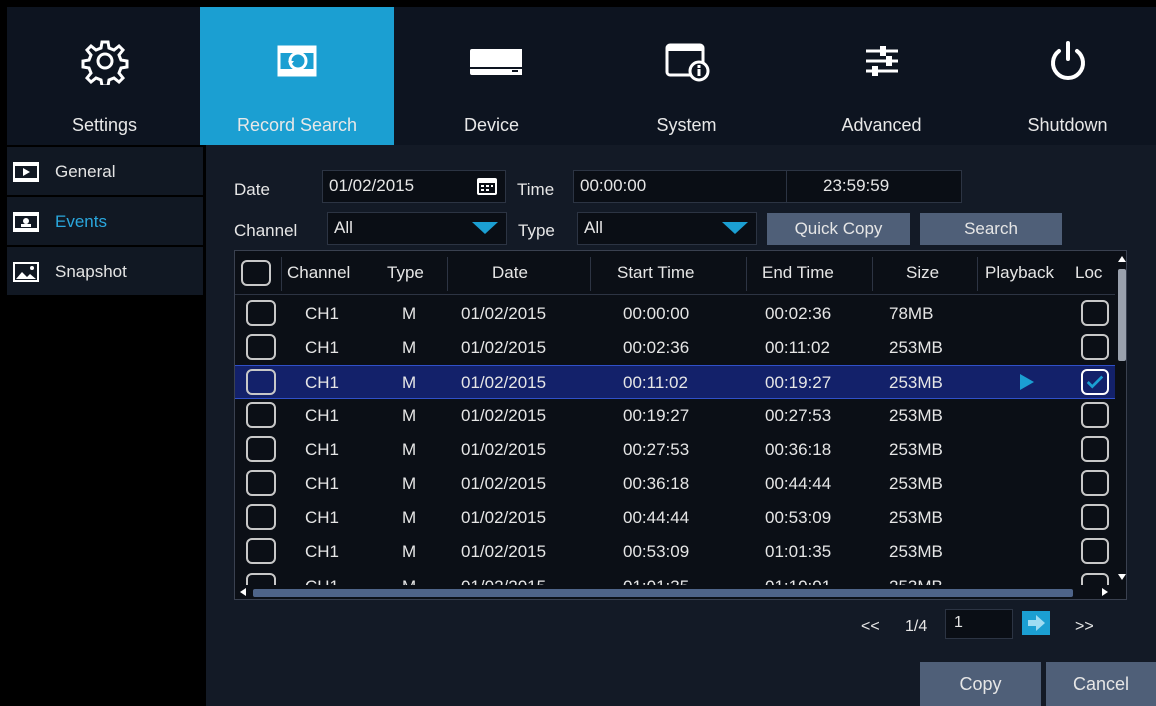  Describe the element at coordinates (675, 416) in the screenshot. I see `table-row: CH1 M 01/02/2015 00:19:27 00:27:53 253MB` at that location.